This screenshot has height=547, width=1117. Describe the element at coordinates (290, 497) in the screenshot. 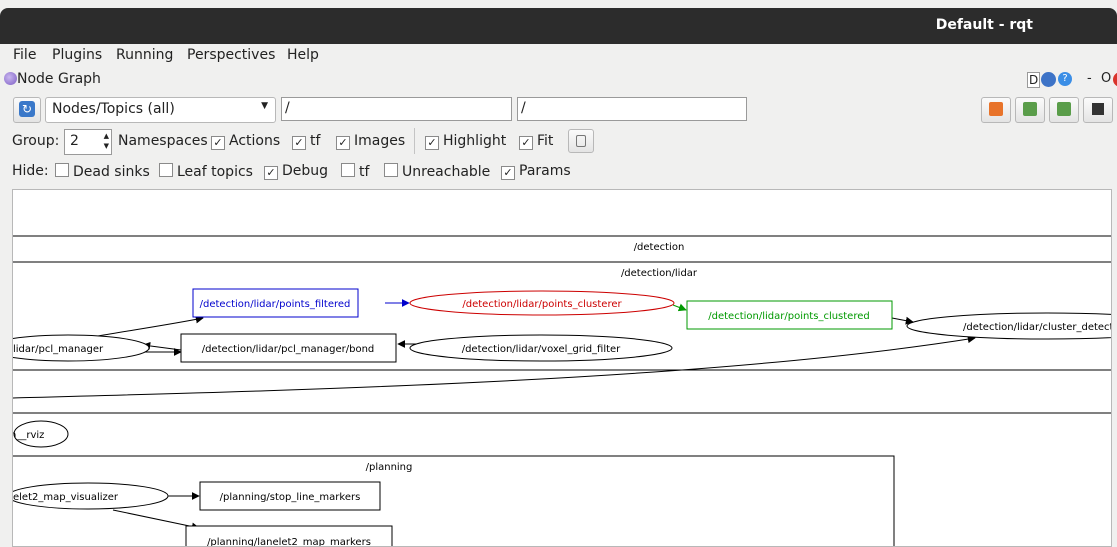

I see `node-stop-line-markers-label: /planning/stop_line_markers` at that location.